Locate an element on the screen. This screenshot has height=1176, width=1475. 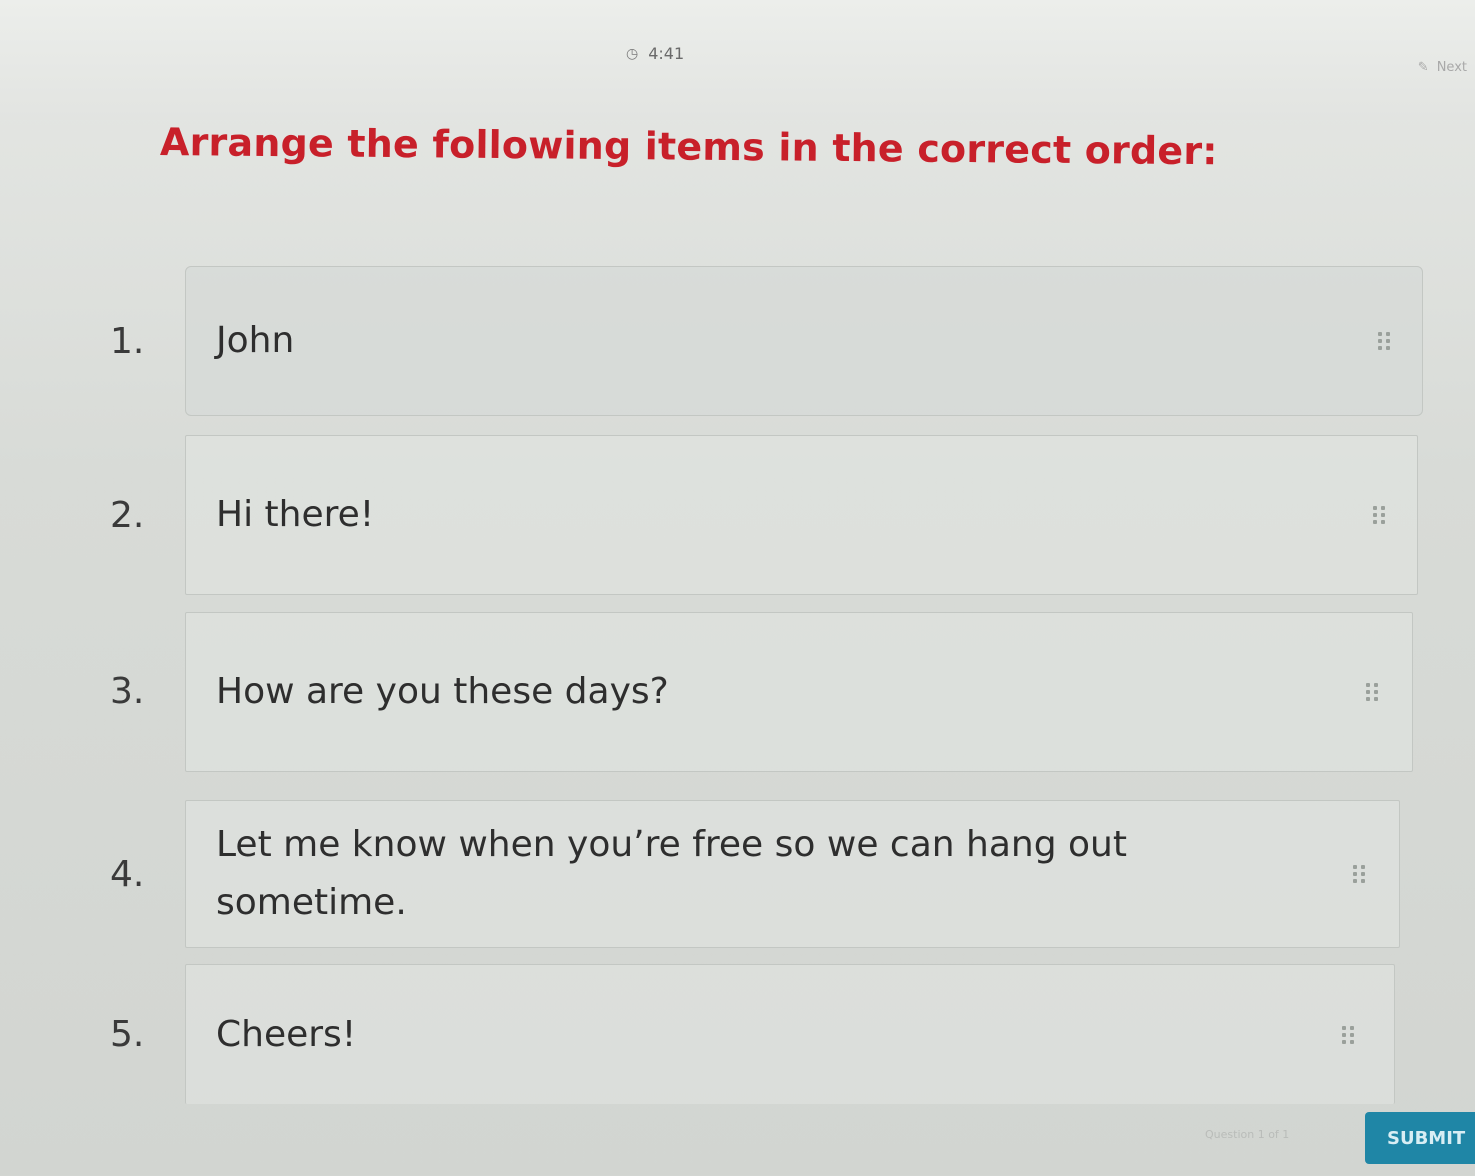
timer: ◷ 4:41 is located at coordinates (655, 53).